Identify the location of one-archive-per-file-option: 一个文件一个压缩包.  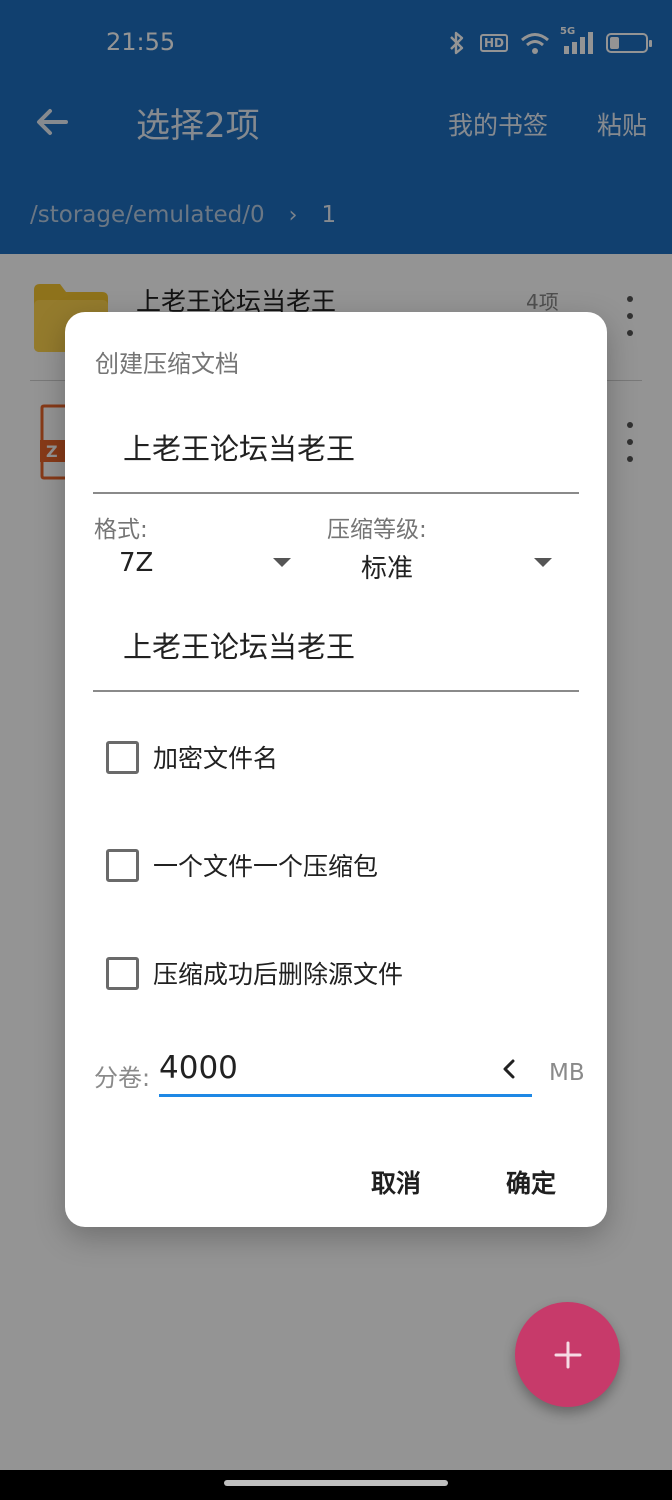
(242, 865).